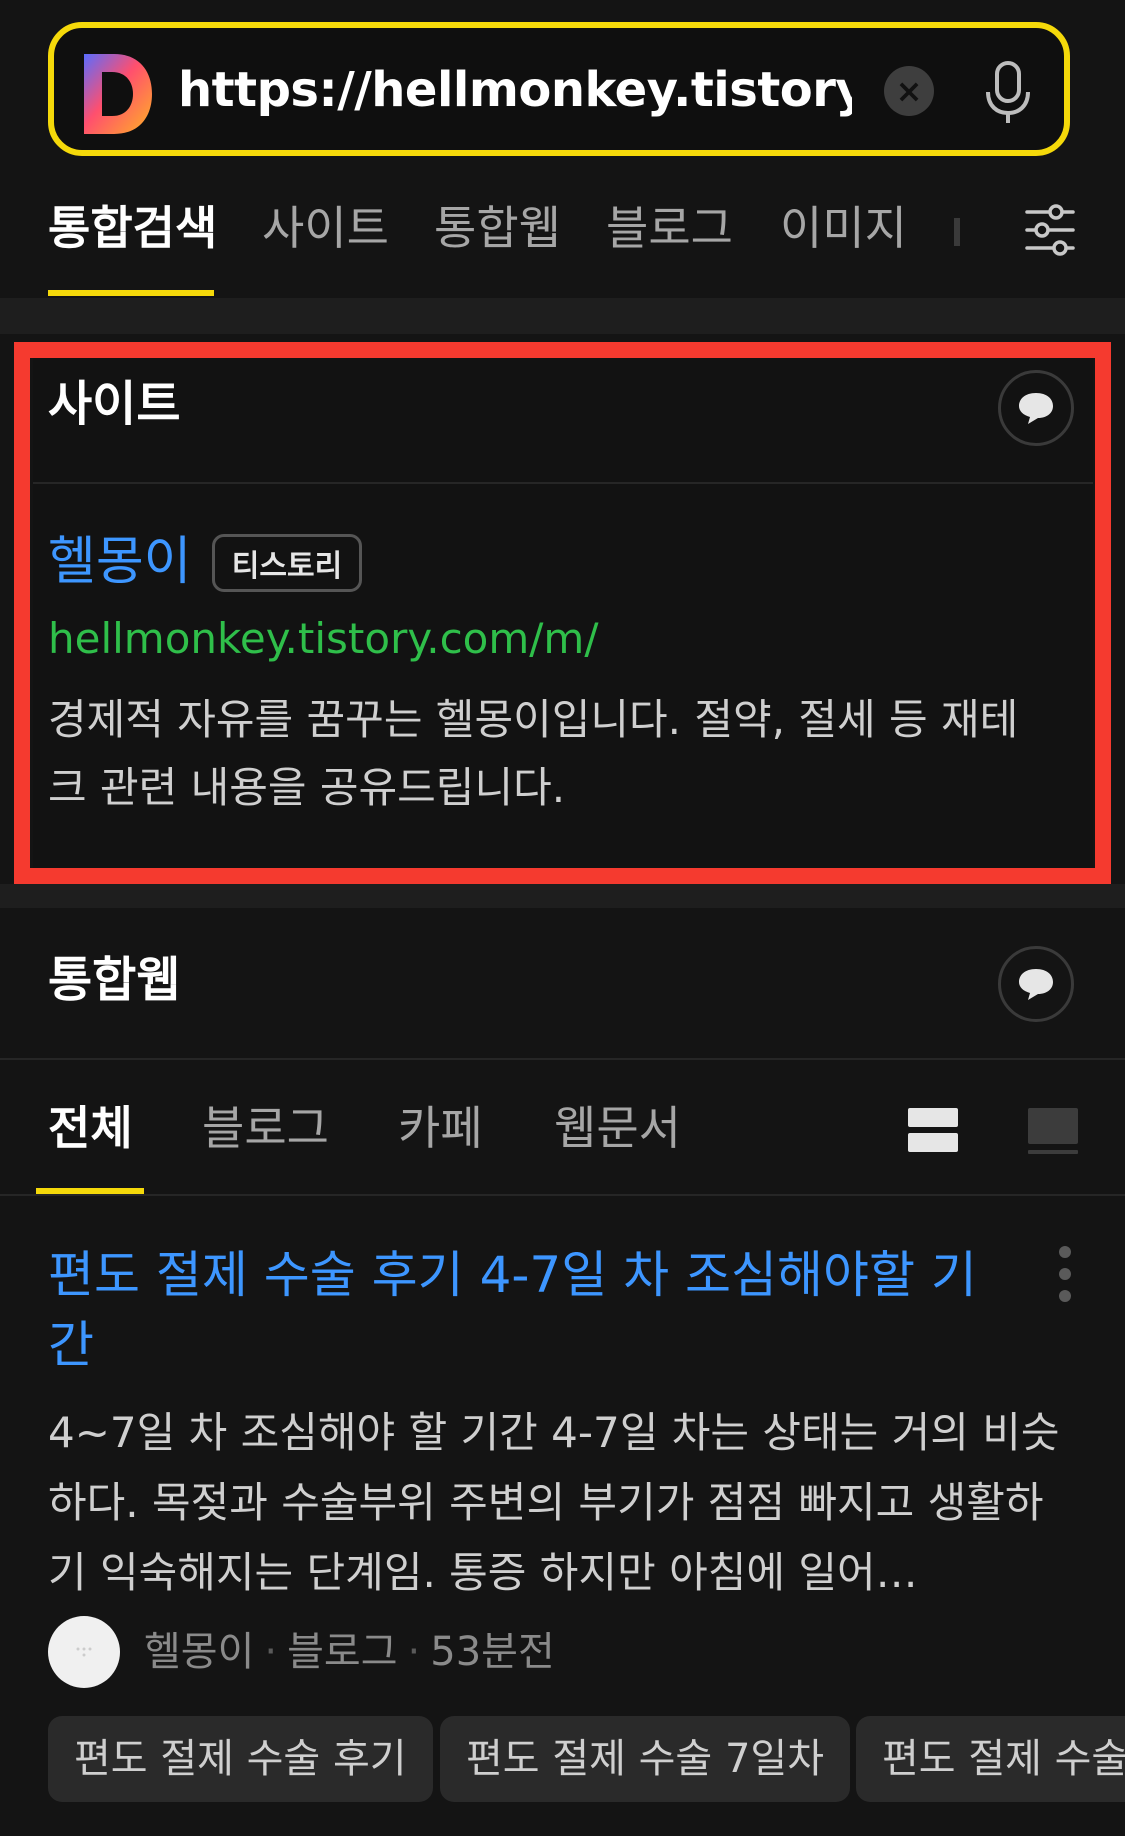 This screenshot has height=1836, width=1125. I want to click on subtab-cafe: 카페, so click(440, 1128).